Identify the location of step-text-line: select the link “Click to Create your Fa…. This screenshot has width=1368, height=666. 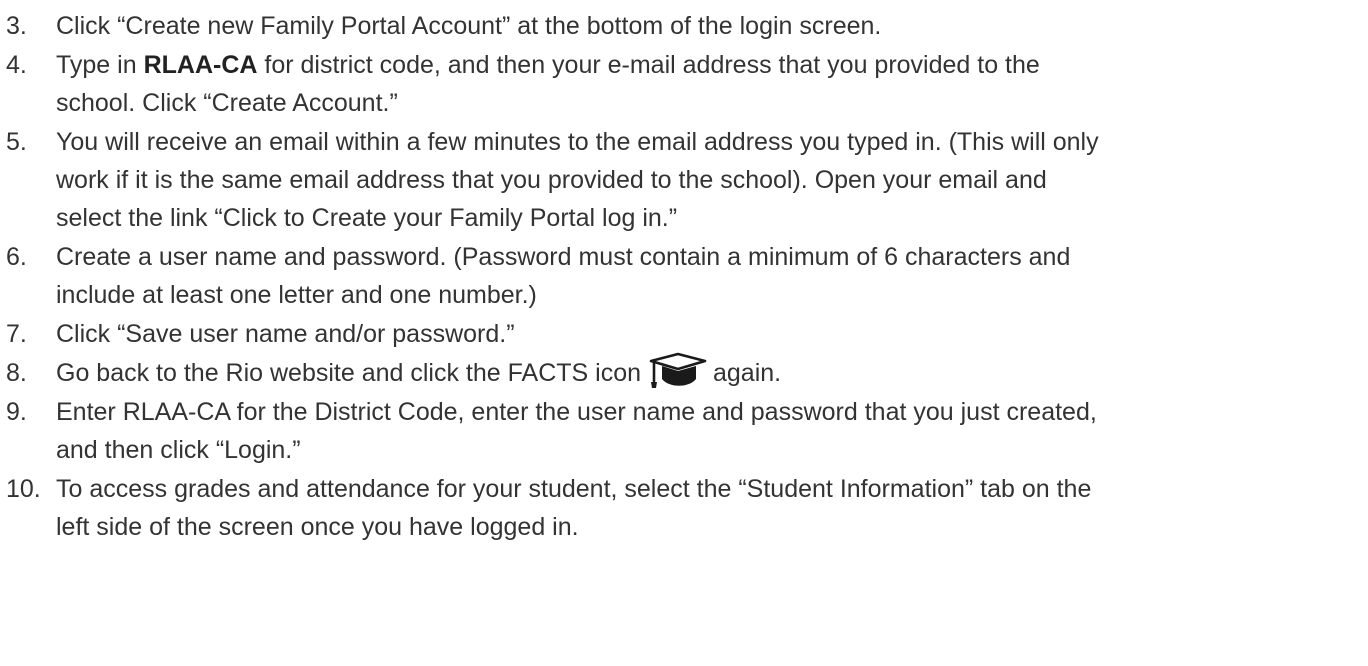
(367, 218).